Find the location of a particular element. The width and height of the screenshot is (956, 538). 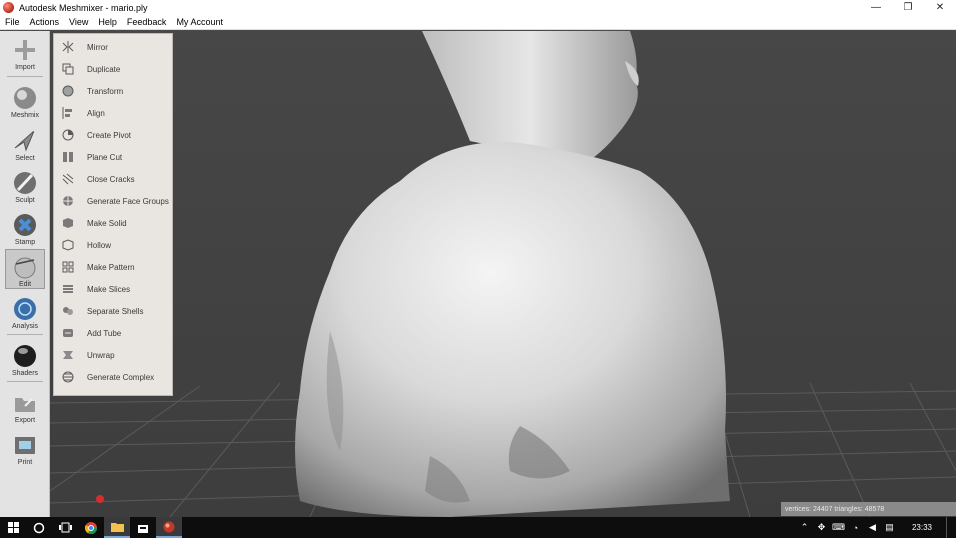

edit-item-make-solid: Make Solid is located at coordinates (114, 223).